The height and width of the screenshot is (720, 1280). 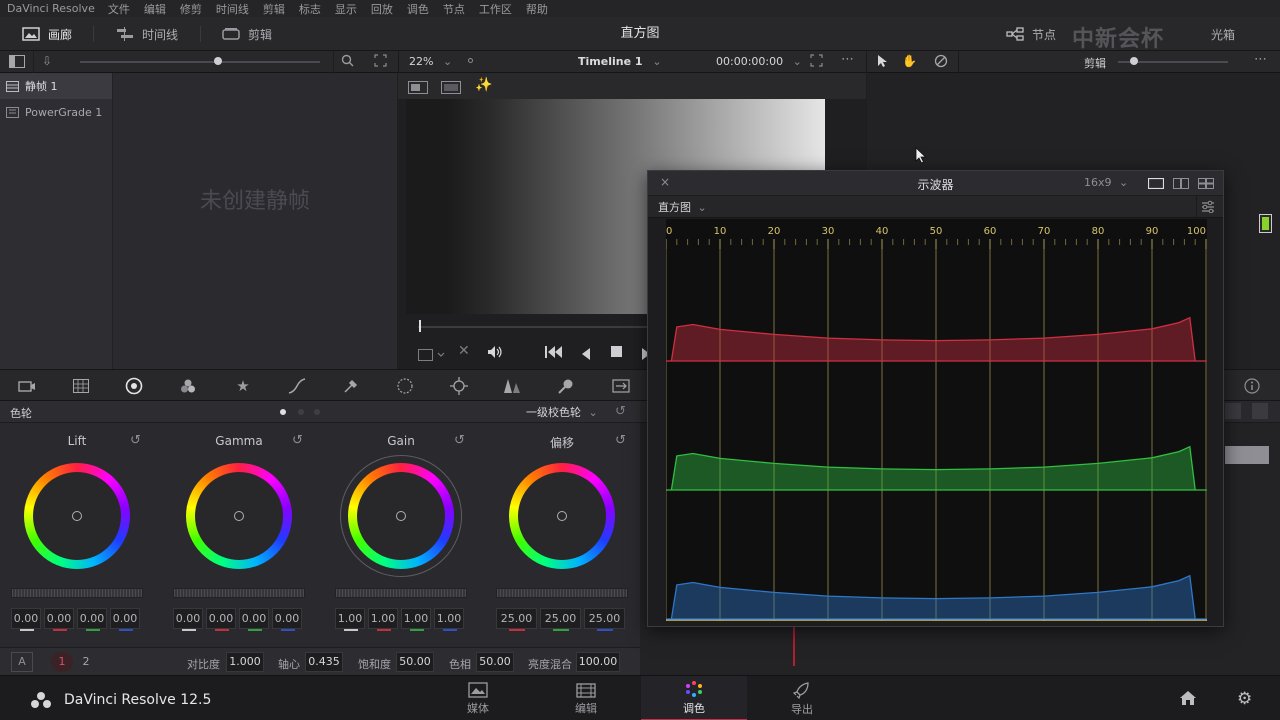 I want to click on import-still-icon: ⇩, so click(x=47, y=61).